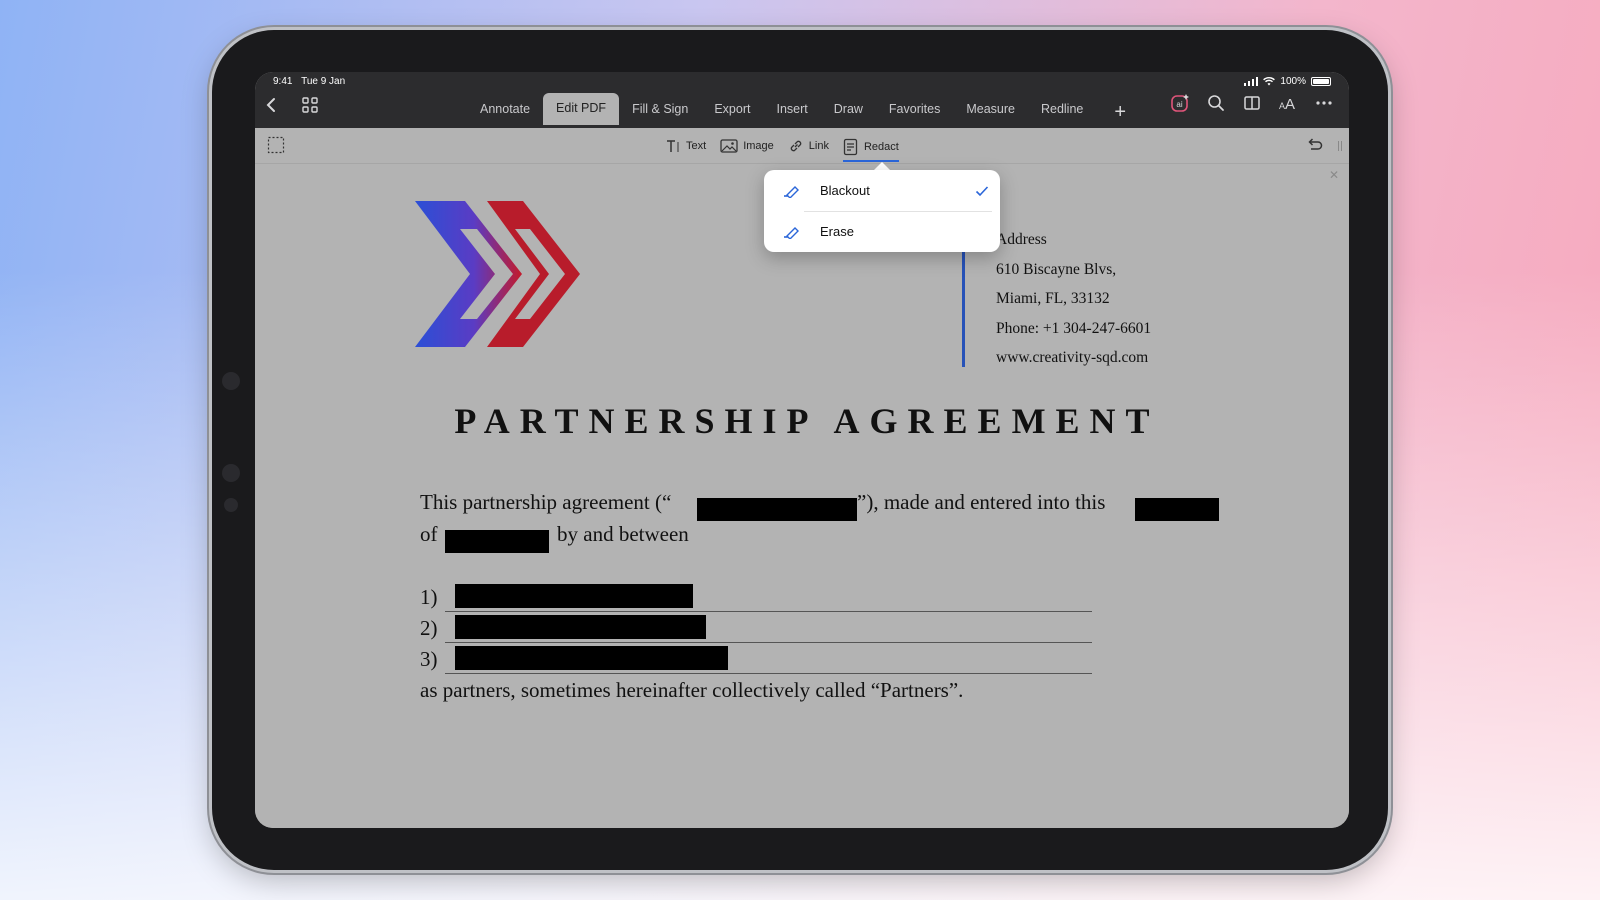 The image size is (1600, 900). What do you see at coordinates (1293, 81) in the screenshot?
I see `battery-percent: 100%` at bounding box center [1293, 81].